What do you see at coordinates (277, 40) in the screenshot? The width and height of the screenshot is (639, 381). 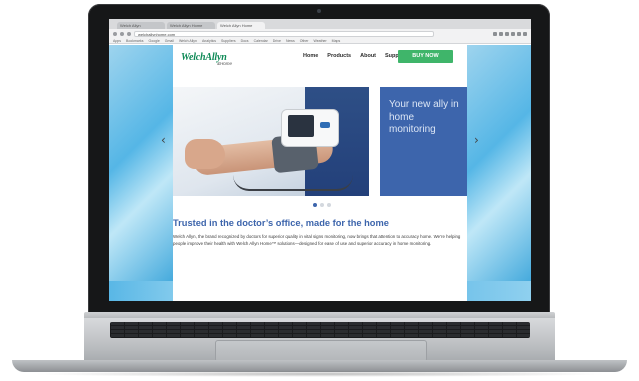 I see `bookmark-item: Drive` at bounding box center [277, 40].